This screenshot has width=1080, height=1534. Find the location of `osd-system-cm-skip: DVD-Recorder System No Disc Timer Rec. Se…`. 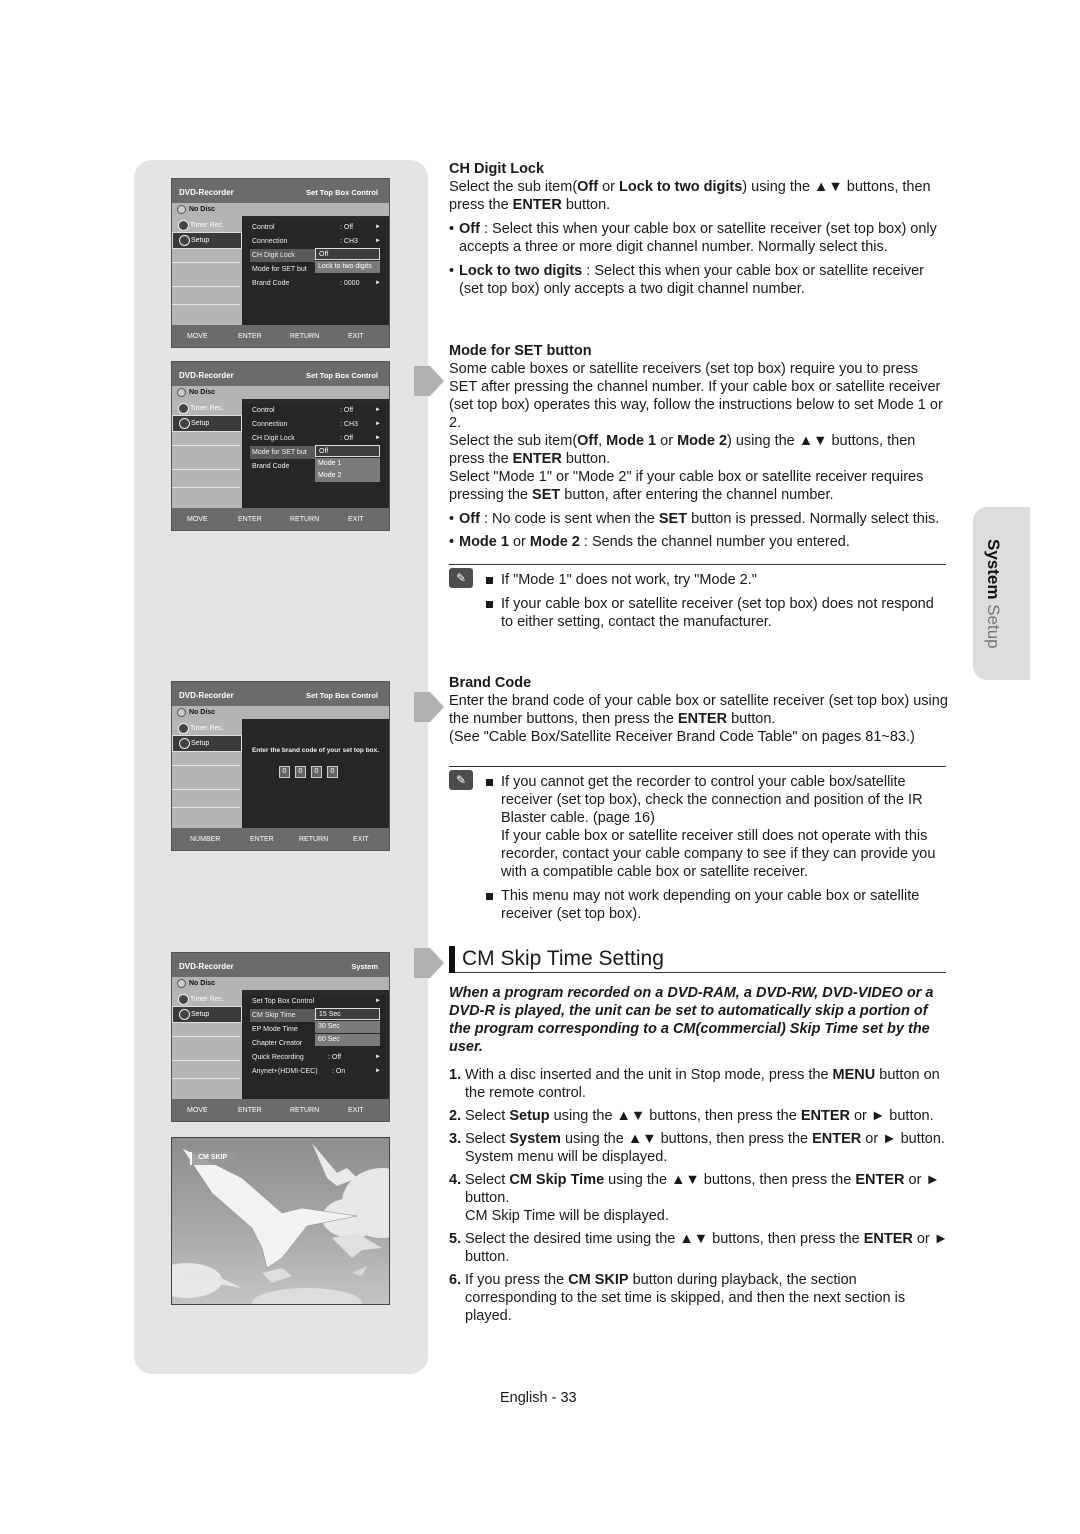

osd-system-cm-skip: DVD-Recorder System No Disc Timer Rec. Se… is located at coordinates (280, 1037).